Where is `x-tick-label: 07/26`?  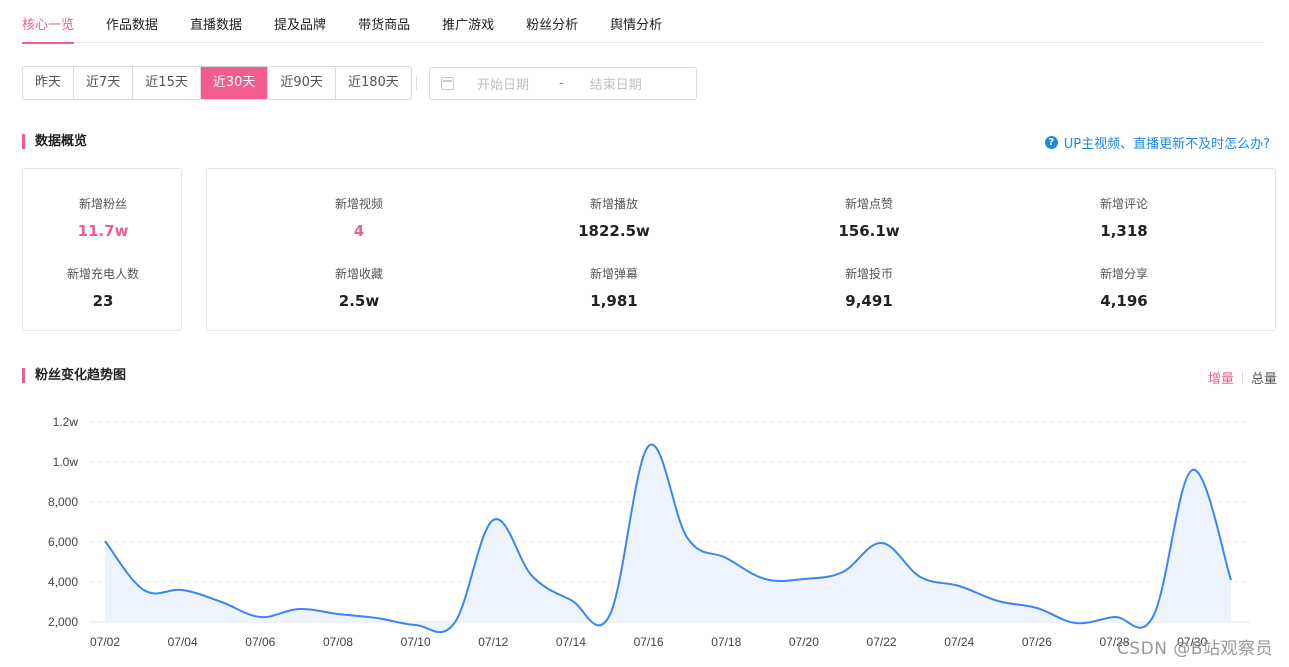 x-tick-label: 07/26 is located at coordinates (1037, 642).